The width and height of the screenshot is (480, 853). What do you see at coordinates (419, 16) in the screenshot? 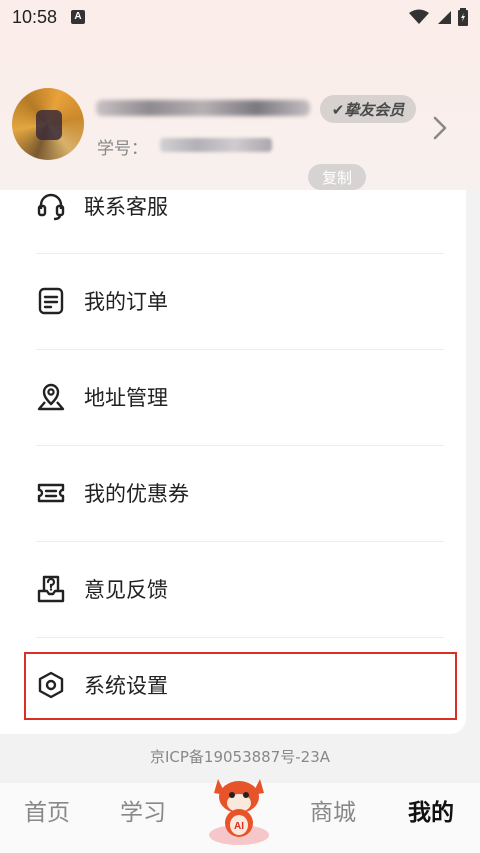
I see `wifi-icon` at bounding box center [419, 16].